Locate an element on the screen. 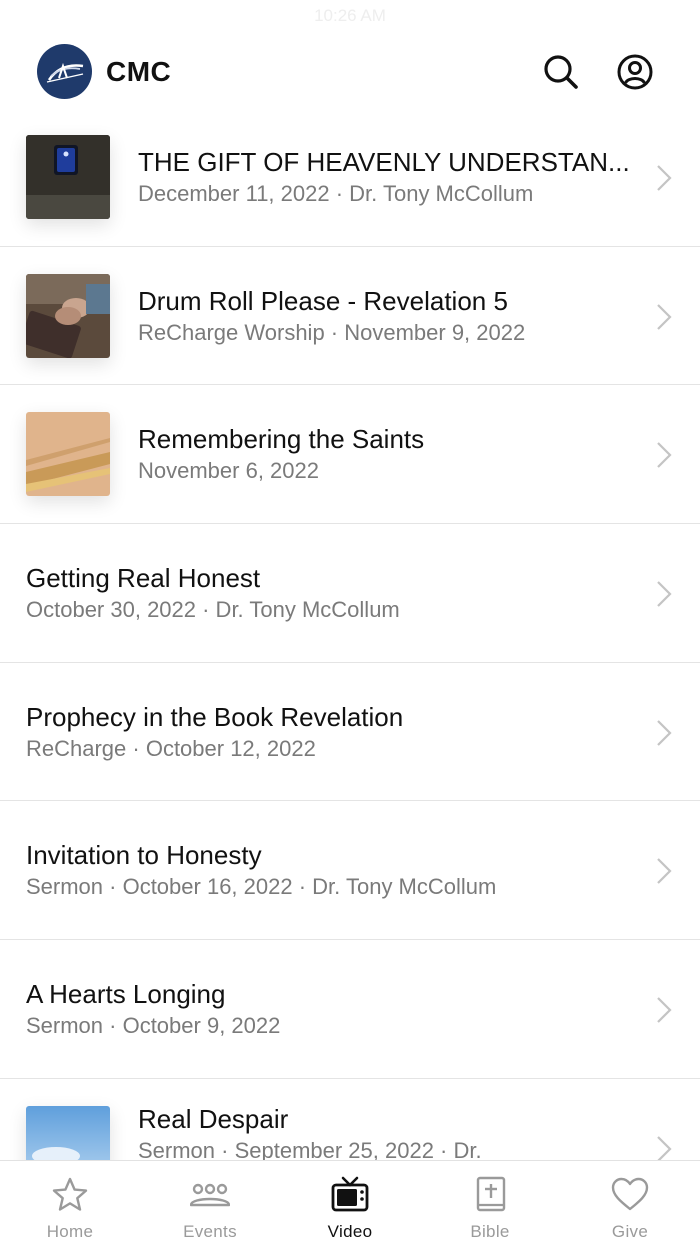 The width and height of the screenshot is (700, 1244). video-subtitle: December 11, 2022 · Dr. Tony McCollum is located at coordinates (336, 193).